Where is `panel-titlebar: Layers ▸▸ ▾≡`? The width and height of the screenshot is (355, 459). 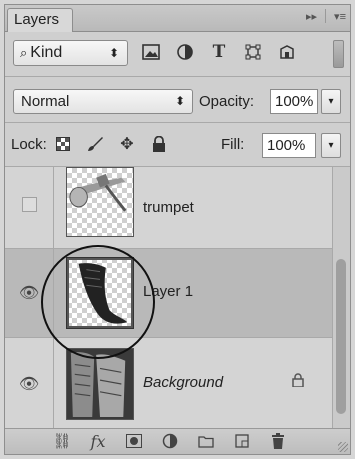
panel-titlebar: Layers ▸▸ ▾≡ is located at coordinates (177, 18).